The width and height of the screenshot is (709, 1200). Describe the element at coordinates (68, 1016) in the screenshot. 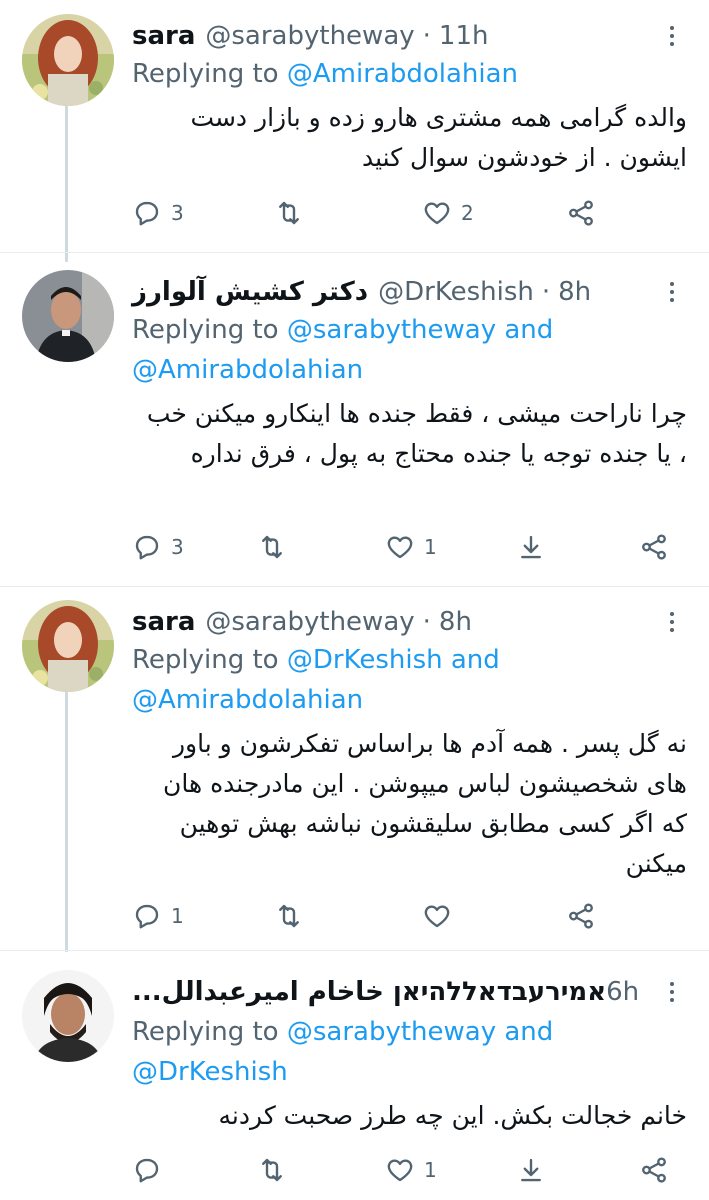

I see `avatar-amir` at that location.